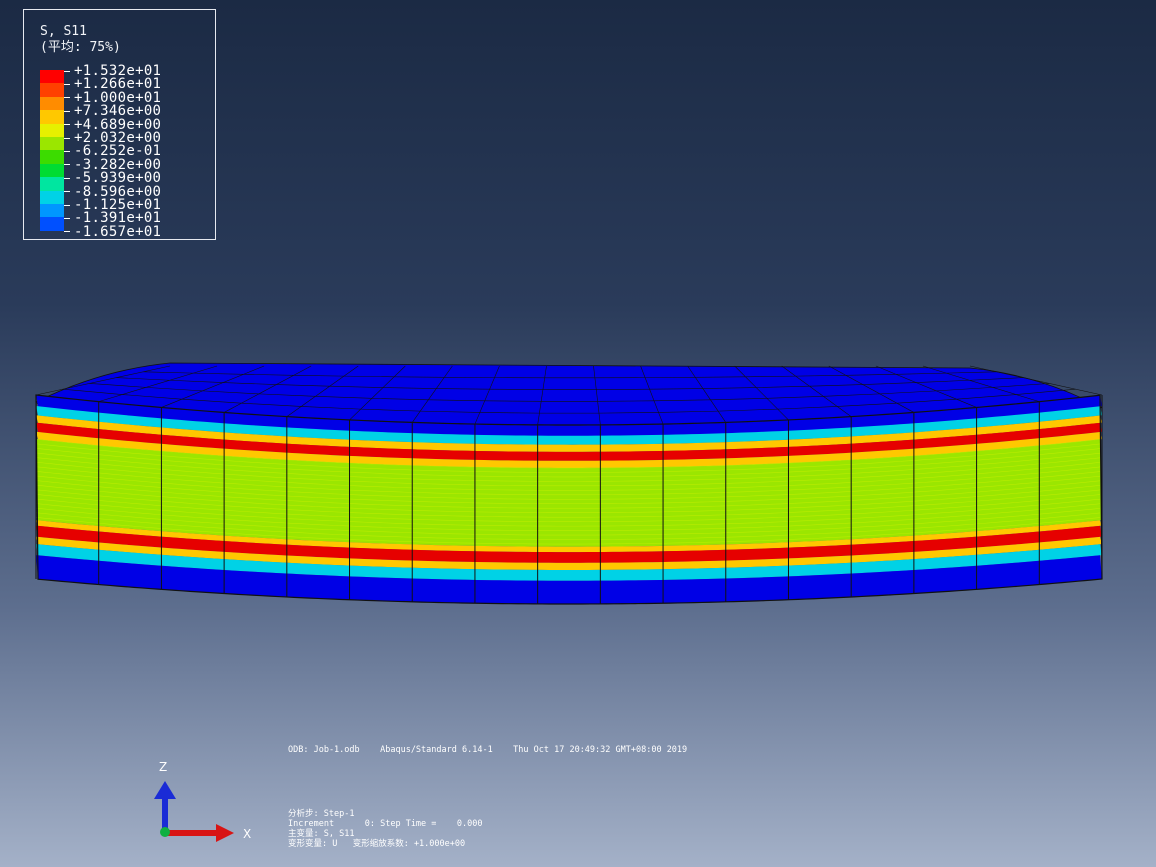 The width and height of the screenshot is (1156, 867). What do you see at coordinates (377, 844) in the screenshot?
I see `deformed-variable-info: 变形变量: U 变形缩放系数: +1.000e+00` at bounding box center [377, 844].